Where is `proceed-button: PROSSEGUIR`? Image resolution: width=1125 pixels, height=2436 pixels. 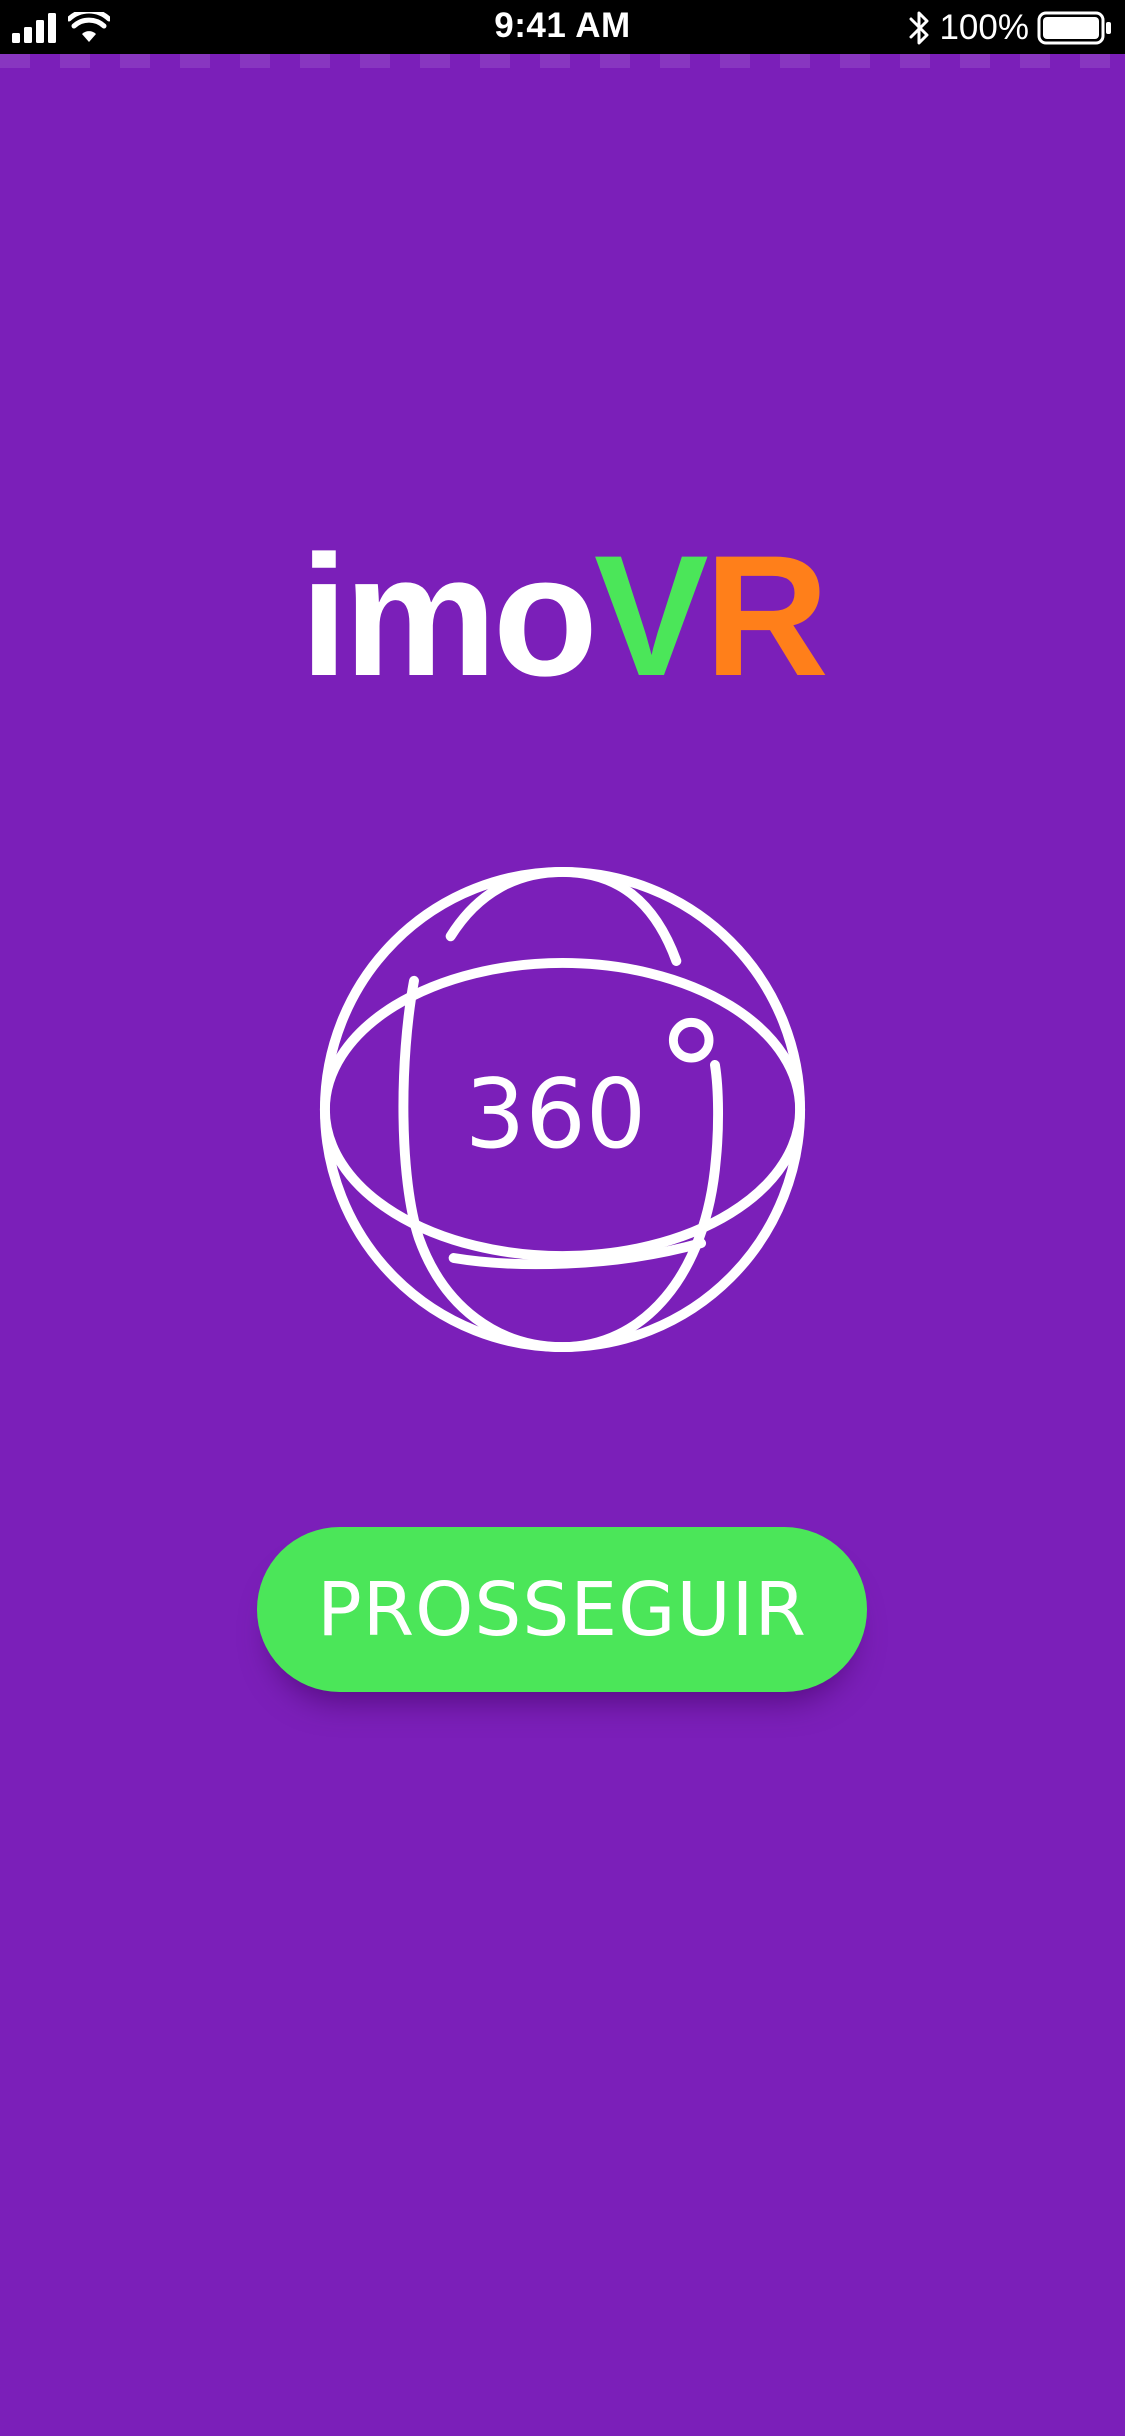 proceed-button: PROSSEGUIR is located at coordinates (562, 1609).